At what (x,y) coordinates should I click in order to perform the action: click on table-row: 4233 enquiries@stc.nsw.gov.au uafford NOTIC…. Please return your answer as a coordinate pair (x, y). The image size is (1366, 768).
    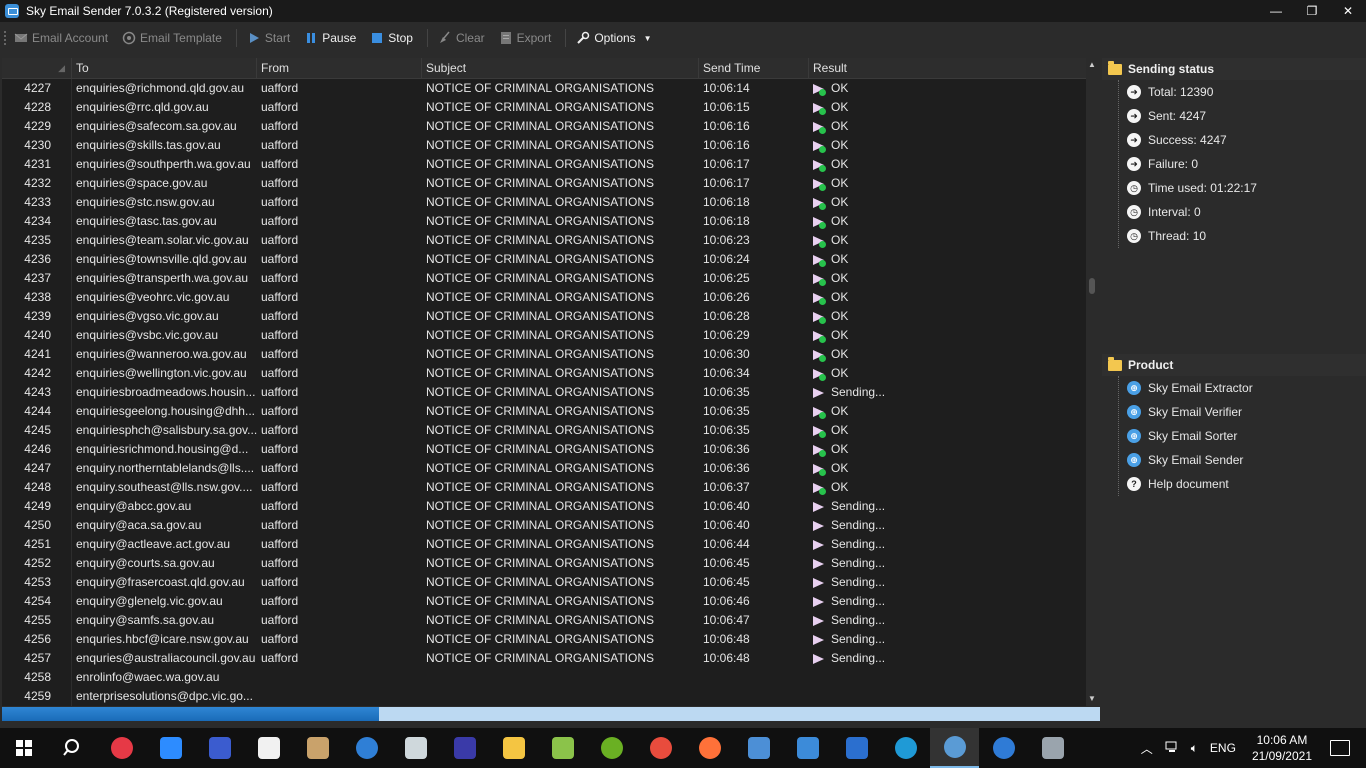
    Looking at the image, I should click on (544, 202).